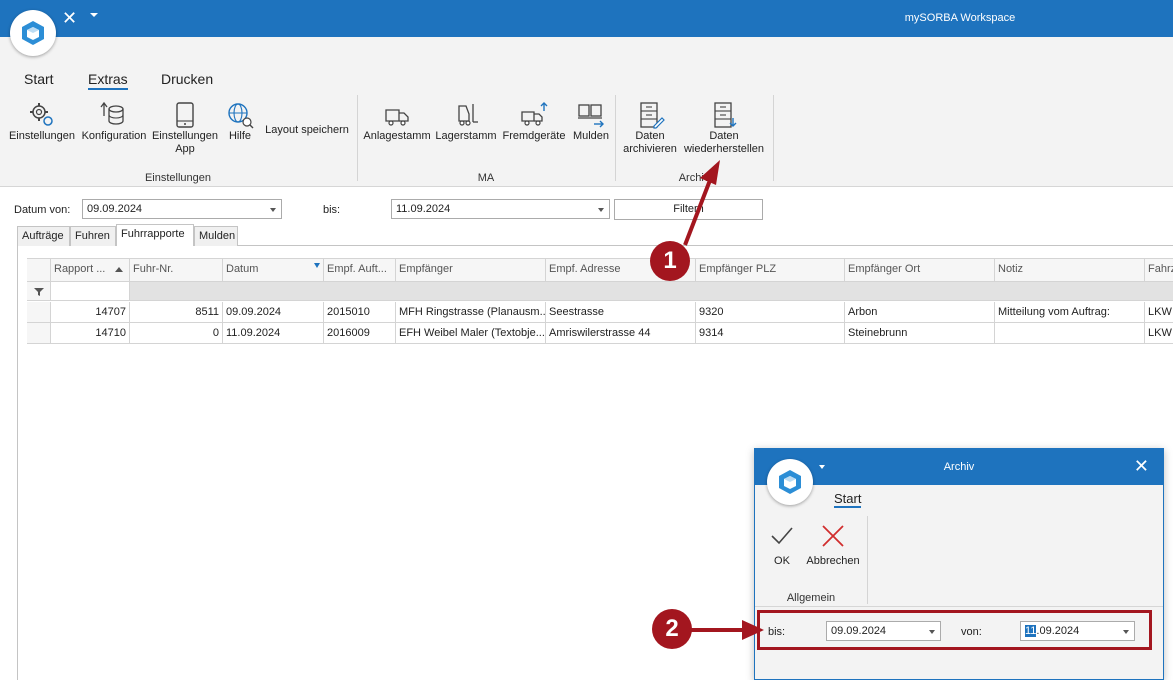 This screenshot has height=680, width=1173. What do you see at coordinates (867, 560) in the screenshot?
I see `dialog-separator` at bounding box center [867, 560].